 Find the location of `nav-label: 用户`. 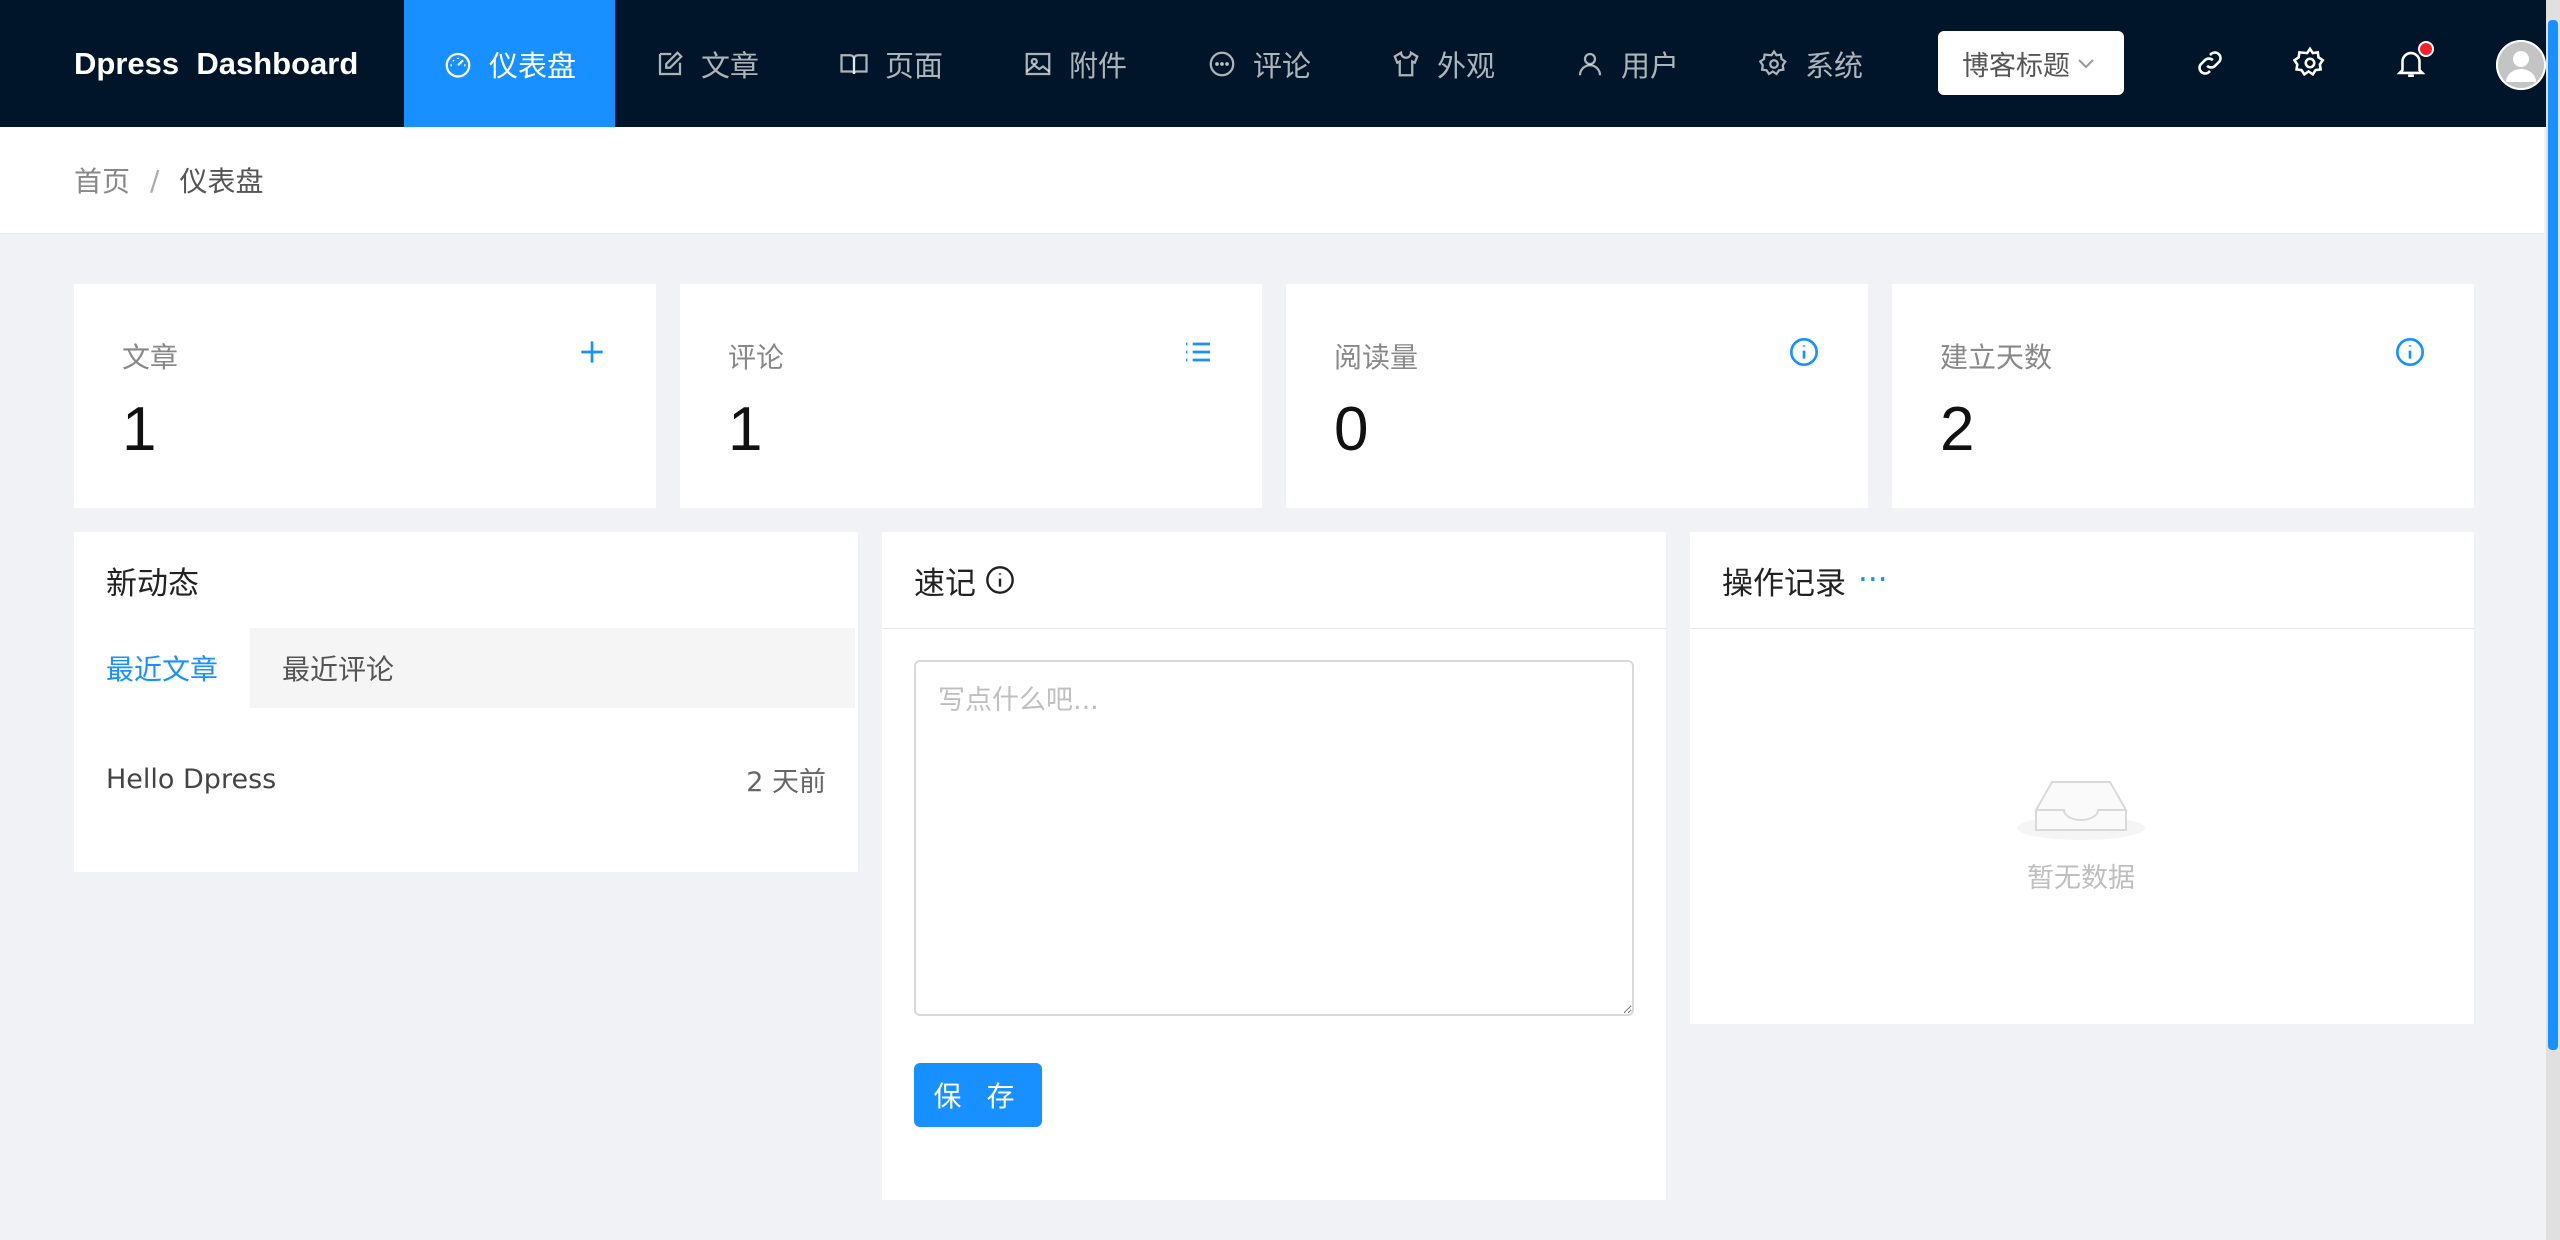

nav-label: 用户 is located at coordinates (1649, 65).